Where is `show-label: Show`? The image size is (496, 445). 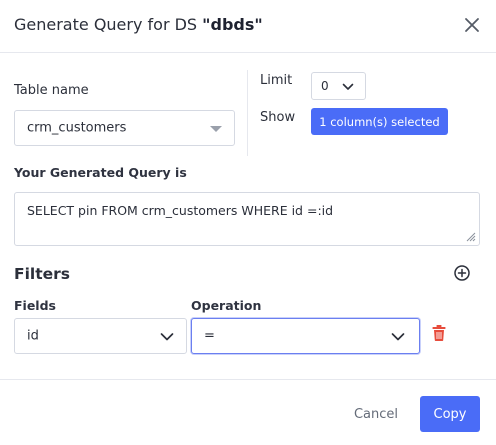 show-label: Show is located at coordinates (278, 117).